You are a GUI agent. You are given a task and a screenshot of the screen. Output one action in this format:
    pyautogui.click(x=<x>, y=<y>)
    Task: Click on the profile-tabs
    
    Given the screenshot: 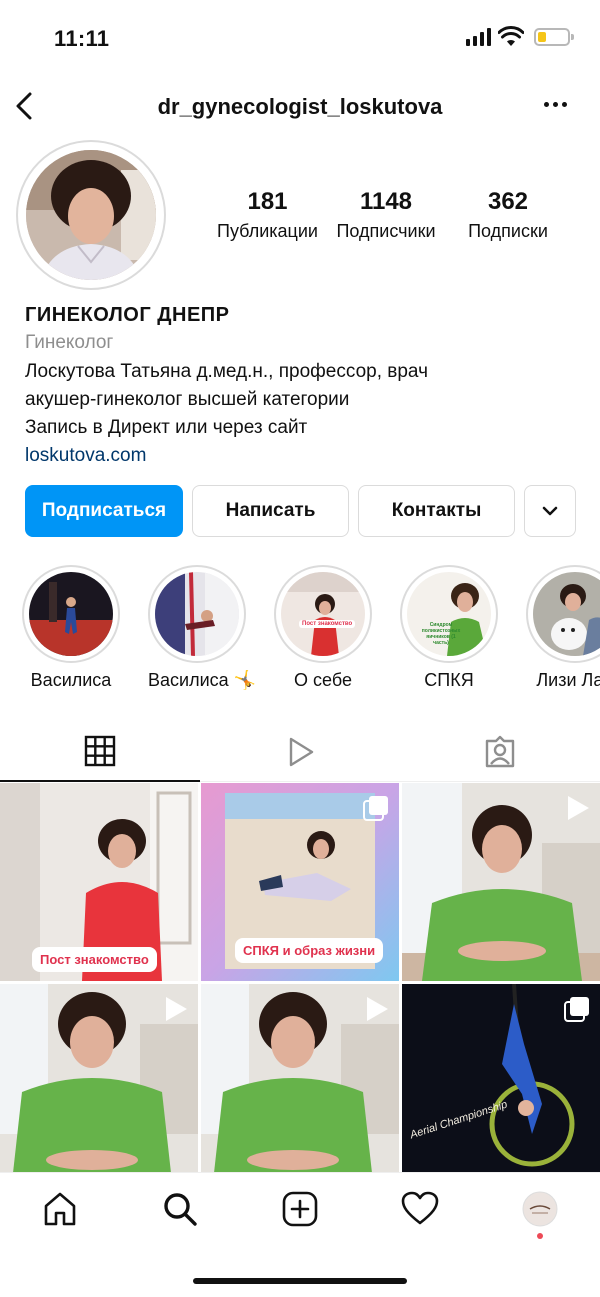 What is the action you would take?
    pyautogui.click(x=300, y=752)
    